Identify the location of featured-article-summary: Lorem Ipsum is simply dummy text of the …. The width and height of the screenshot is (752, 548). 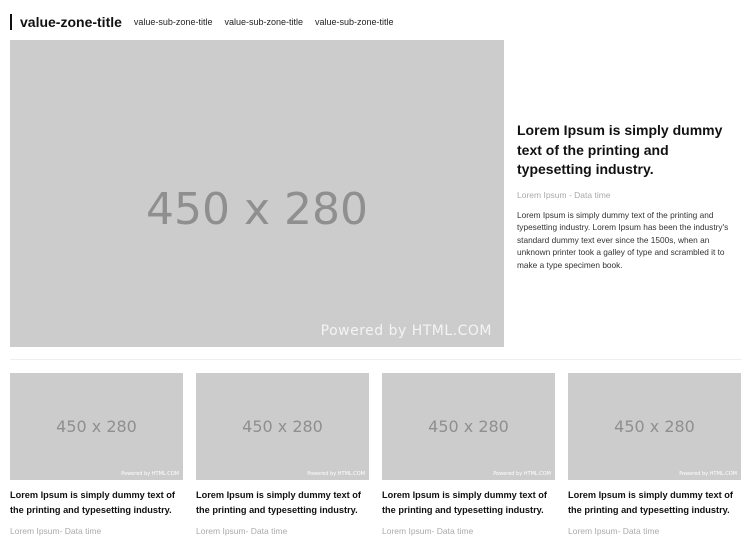
(623, 239).